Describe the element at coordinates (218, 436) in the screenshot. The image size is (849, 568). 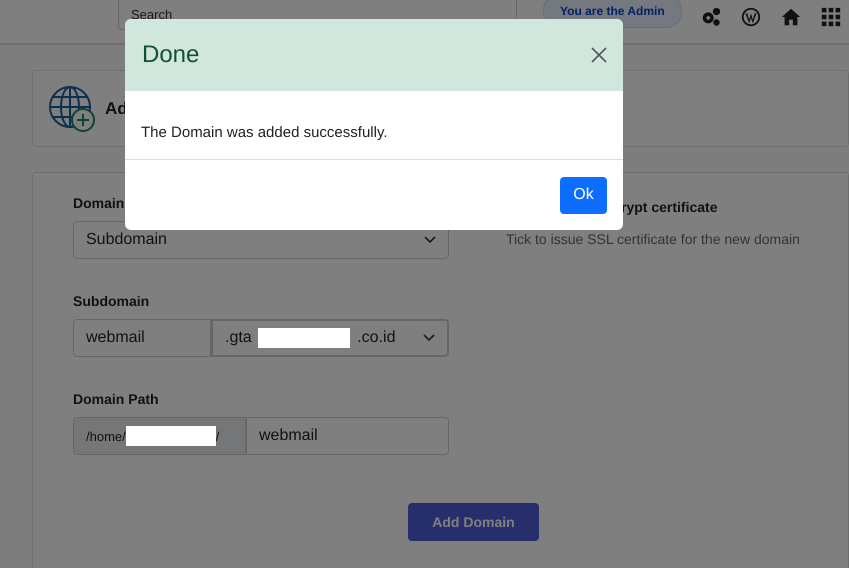
I see `path-text: /` at that location.